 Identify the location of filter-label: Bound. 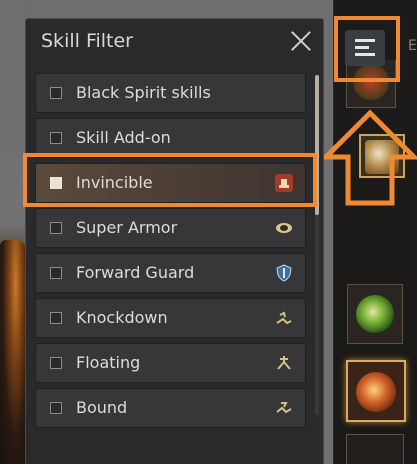
(102, 407).